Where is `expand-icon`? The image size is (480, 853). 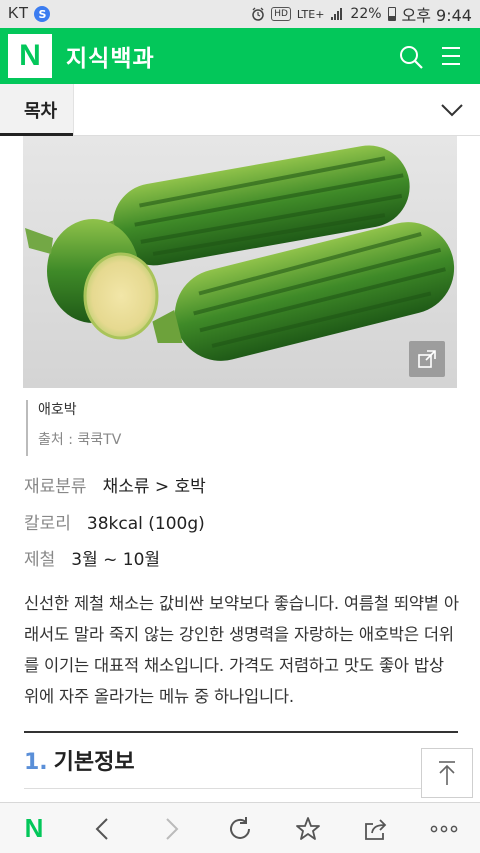
expand-icon is located at coordinates (427, 359).